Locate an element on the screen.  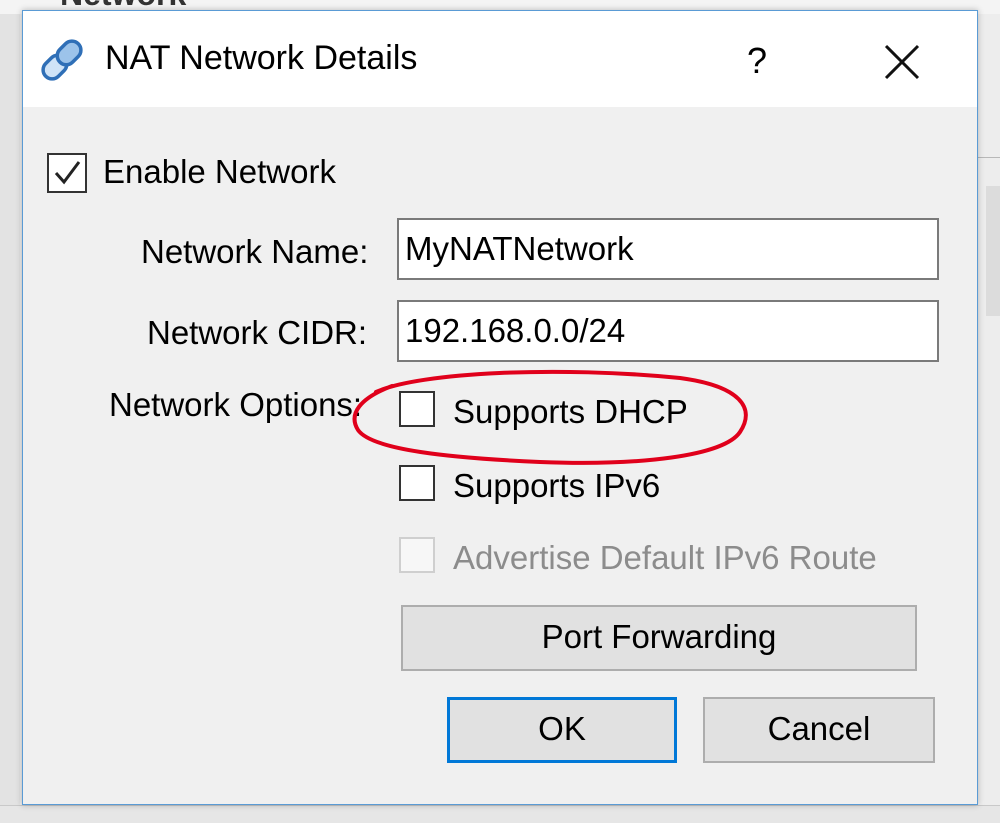
dialog-title: NAT Network Details is located at coordinates (261, 58).